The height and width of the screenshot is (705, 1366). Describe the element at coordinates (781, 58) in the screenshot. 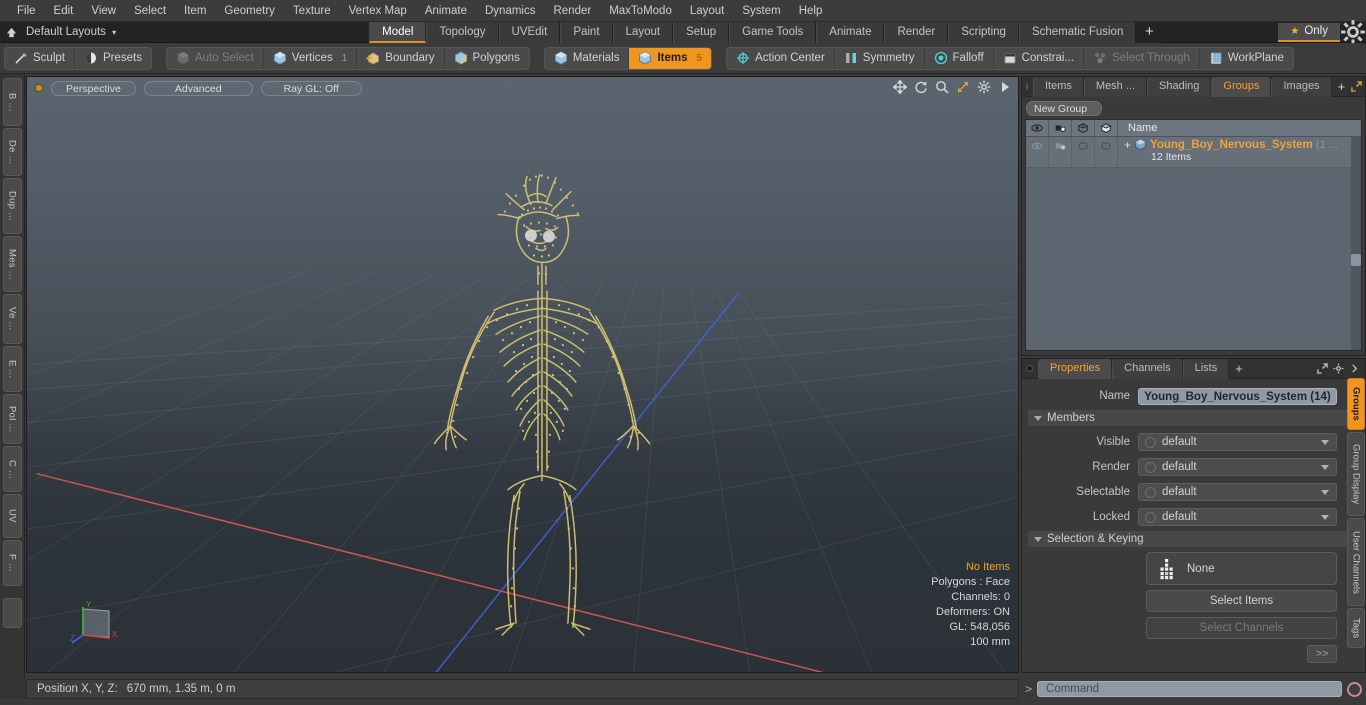

I see `action-center-button: Action Center` at that location.